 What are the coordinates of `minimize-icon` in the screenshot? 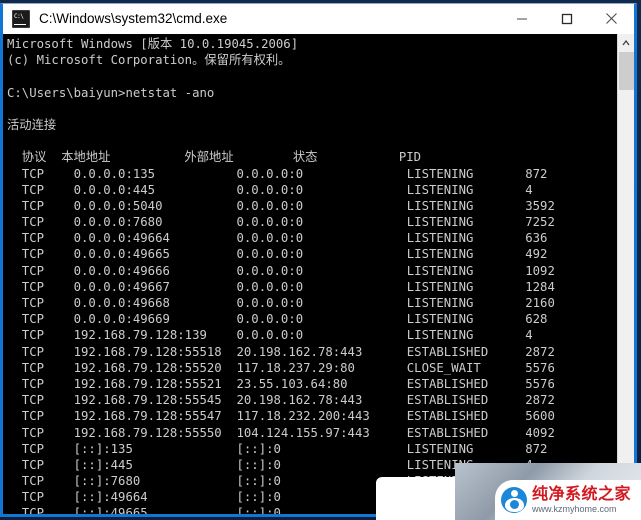 It's located at (521, 18).